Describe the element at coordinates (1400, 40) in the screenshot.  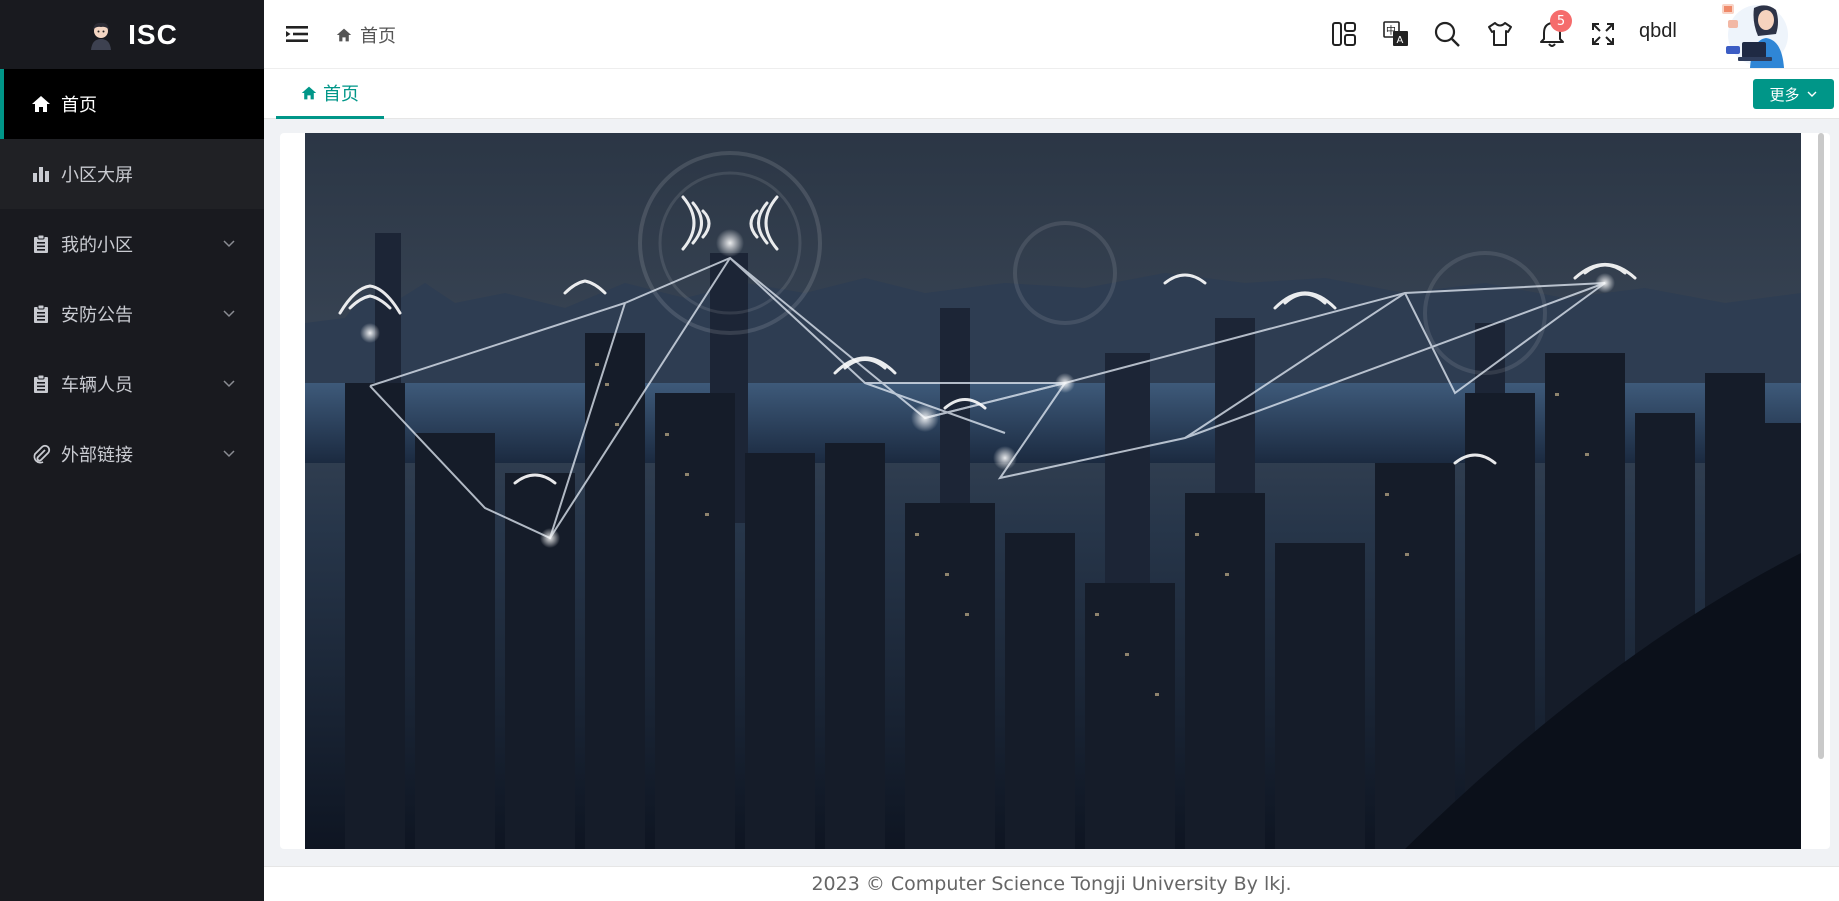
I see `svg-text: A` at that location.